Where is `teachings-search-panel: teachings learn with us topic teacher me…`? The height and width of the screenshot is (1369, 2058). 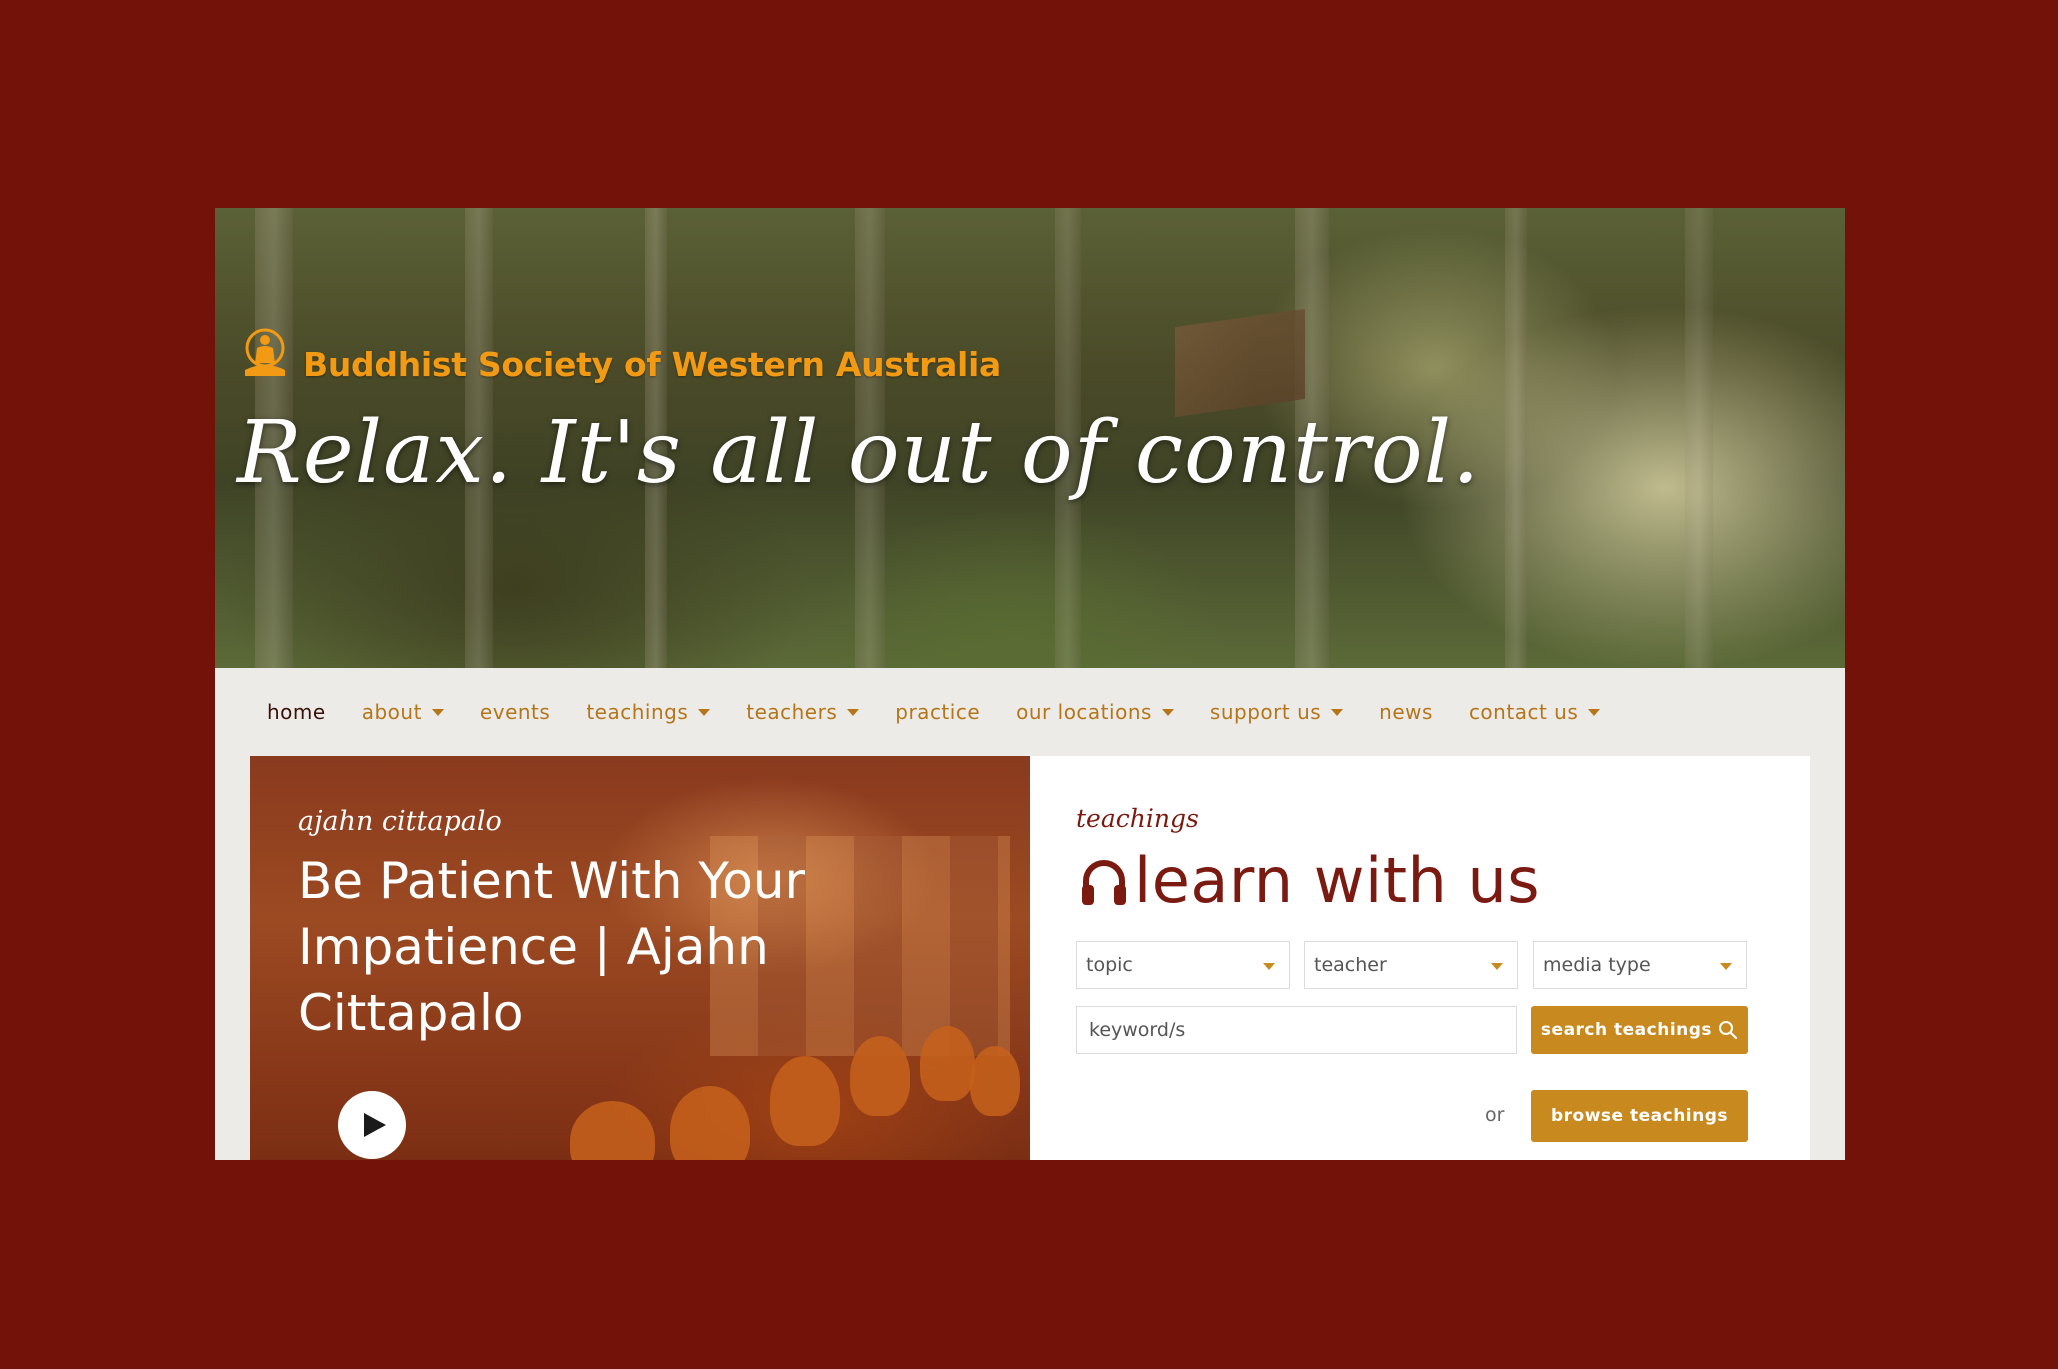
teachings-search-panel: teachings learn with us topic teacher me… is located at coordinates (1420, 958).